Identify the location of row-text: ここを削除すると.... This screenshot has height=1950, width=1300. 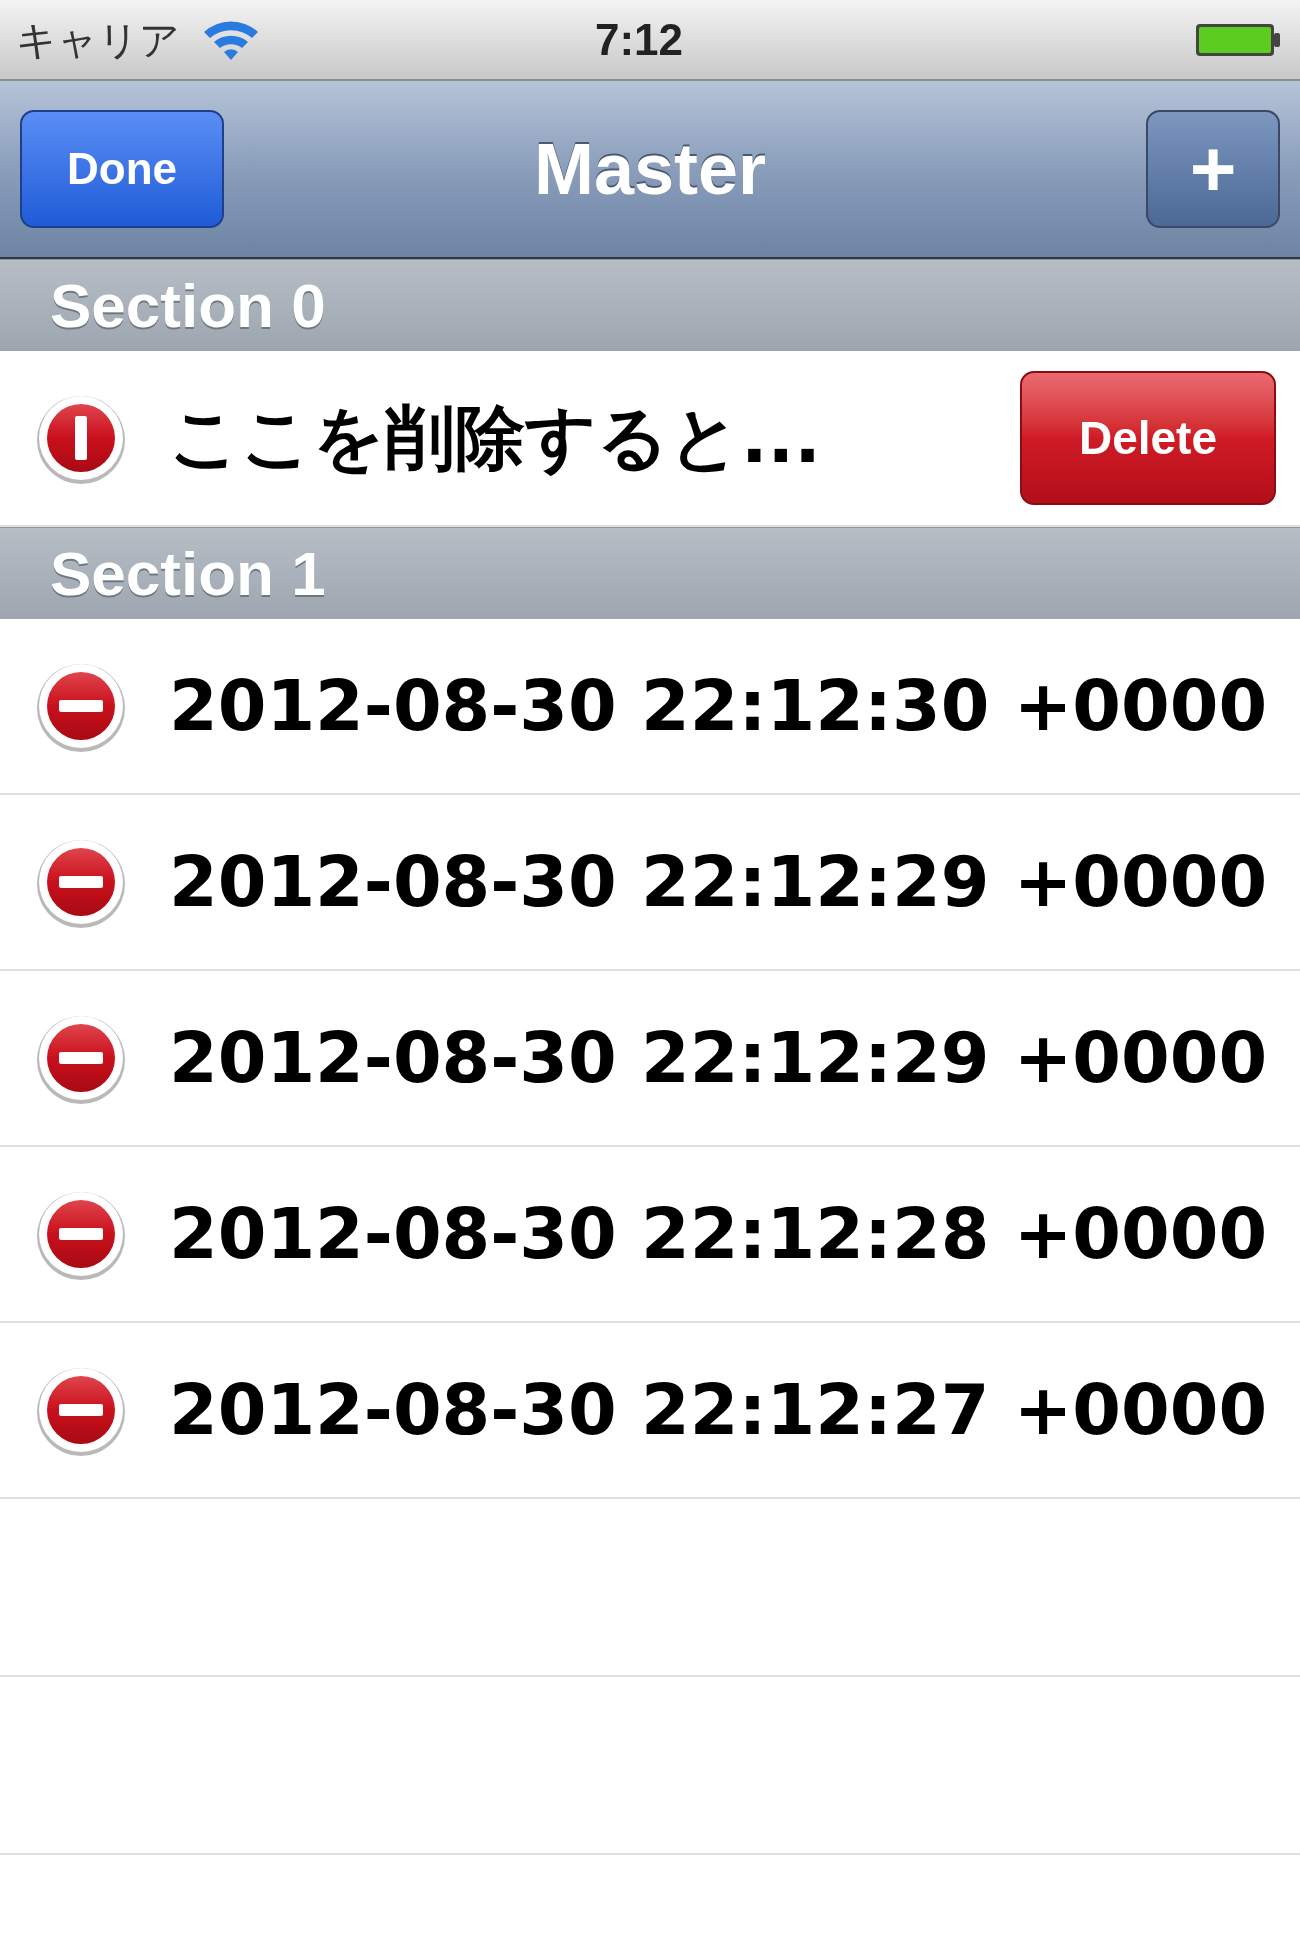
(495, 438).